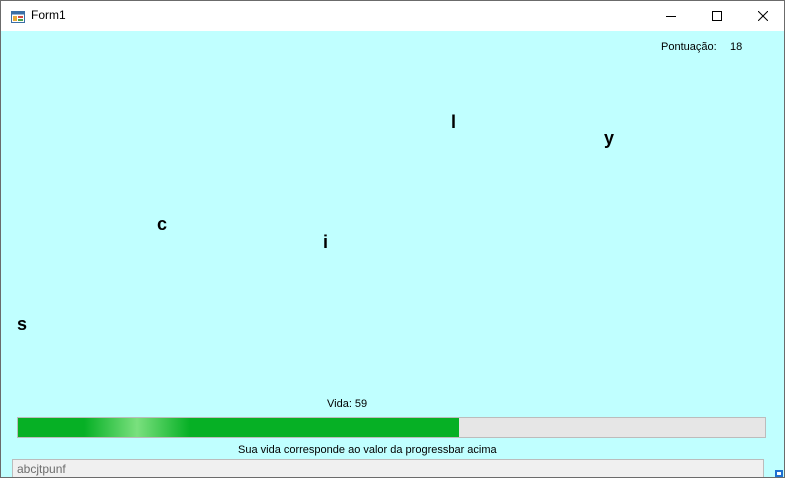 This screenshot has height=478, width=785. I want to click on falling-letter: l, so click(454, 122).